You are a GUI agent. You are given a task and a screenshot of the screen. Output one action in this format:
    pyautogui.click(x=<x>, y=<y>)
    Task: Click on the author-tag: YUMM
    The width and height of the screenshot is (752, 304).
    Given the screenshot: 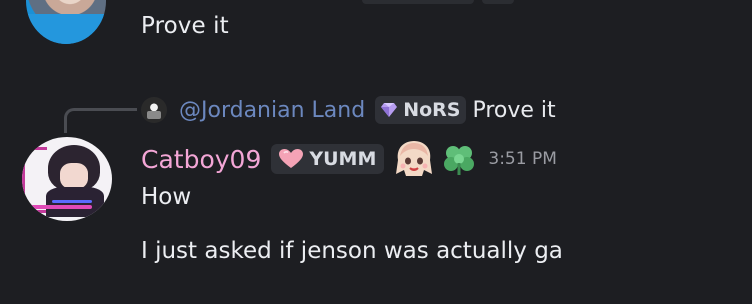 What is the action you would take?
    pyautogui.click(x=328, y=159)
    